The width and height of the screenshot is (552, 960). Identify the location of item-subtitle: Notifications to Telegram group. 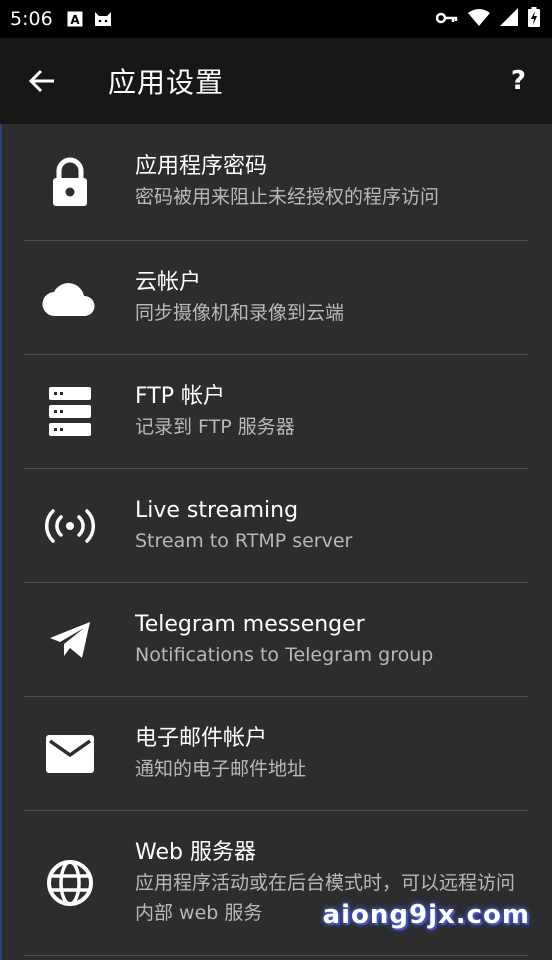
(284, 654).